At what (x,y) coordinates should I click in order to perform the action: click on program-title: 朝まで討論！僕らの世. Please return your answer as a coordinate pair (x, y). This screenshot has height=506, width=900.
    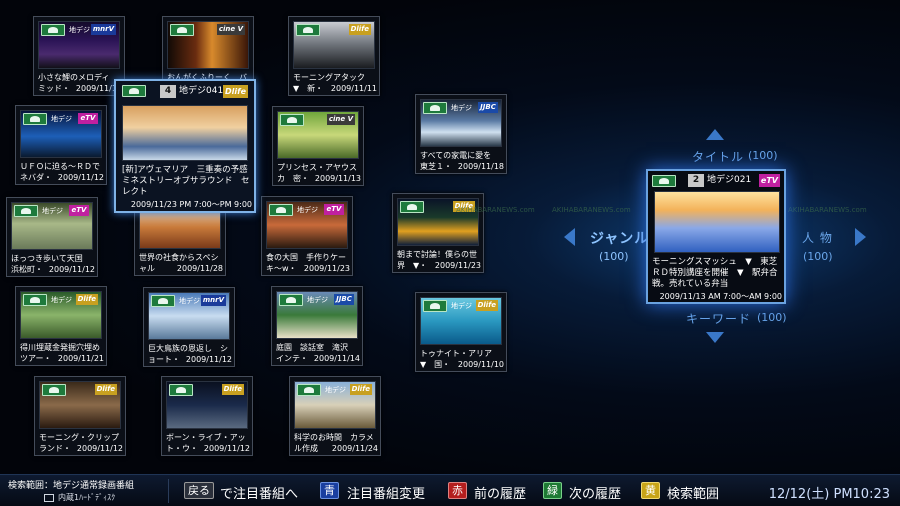
    Looking at the image, I should click on (437, 254).